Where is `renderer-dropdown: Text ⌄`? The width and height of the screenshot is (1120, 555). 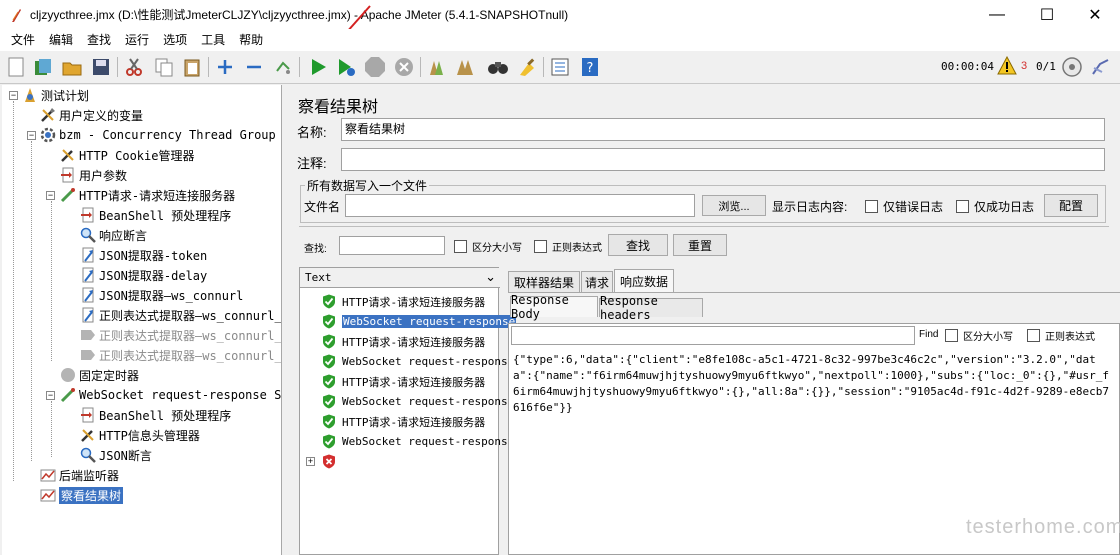 renderer-dropdown: Text ⌄ is located at coordinates (400, 278).